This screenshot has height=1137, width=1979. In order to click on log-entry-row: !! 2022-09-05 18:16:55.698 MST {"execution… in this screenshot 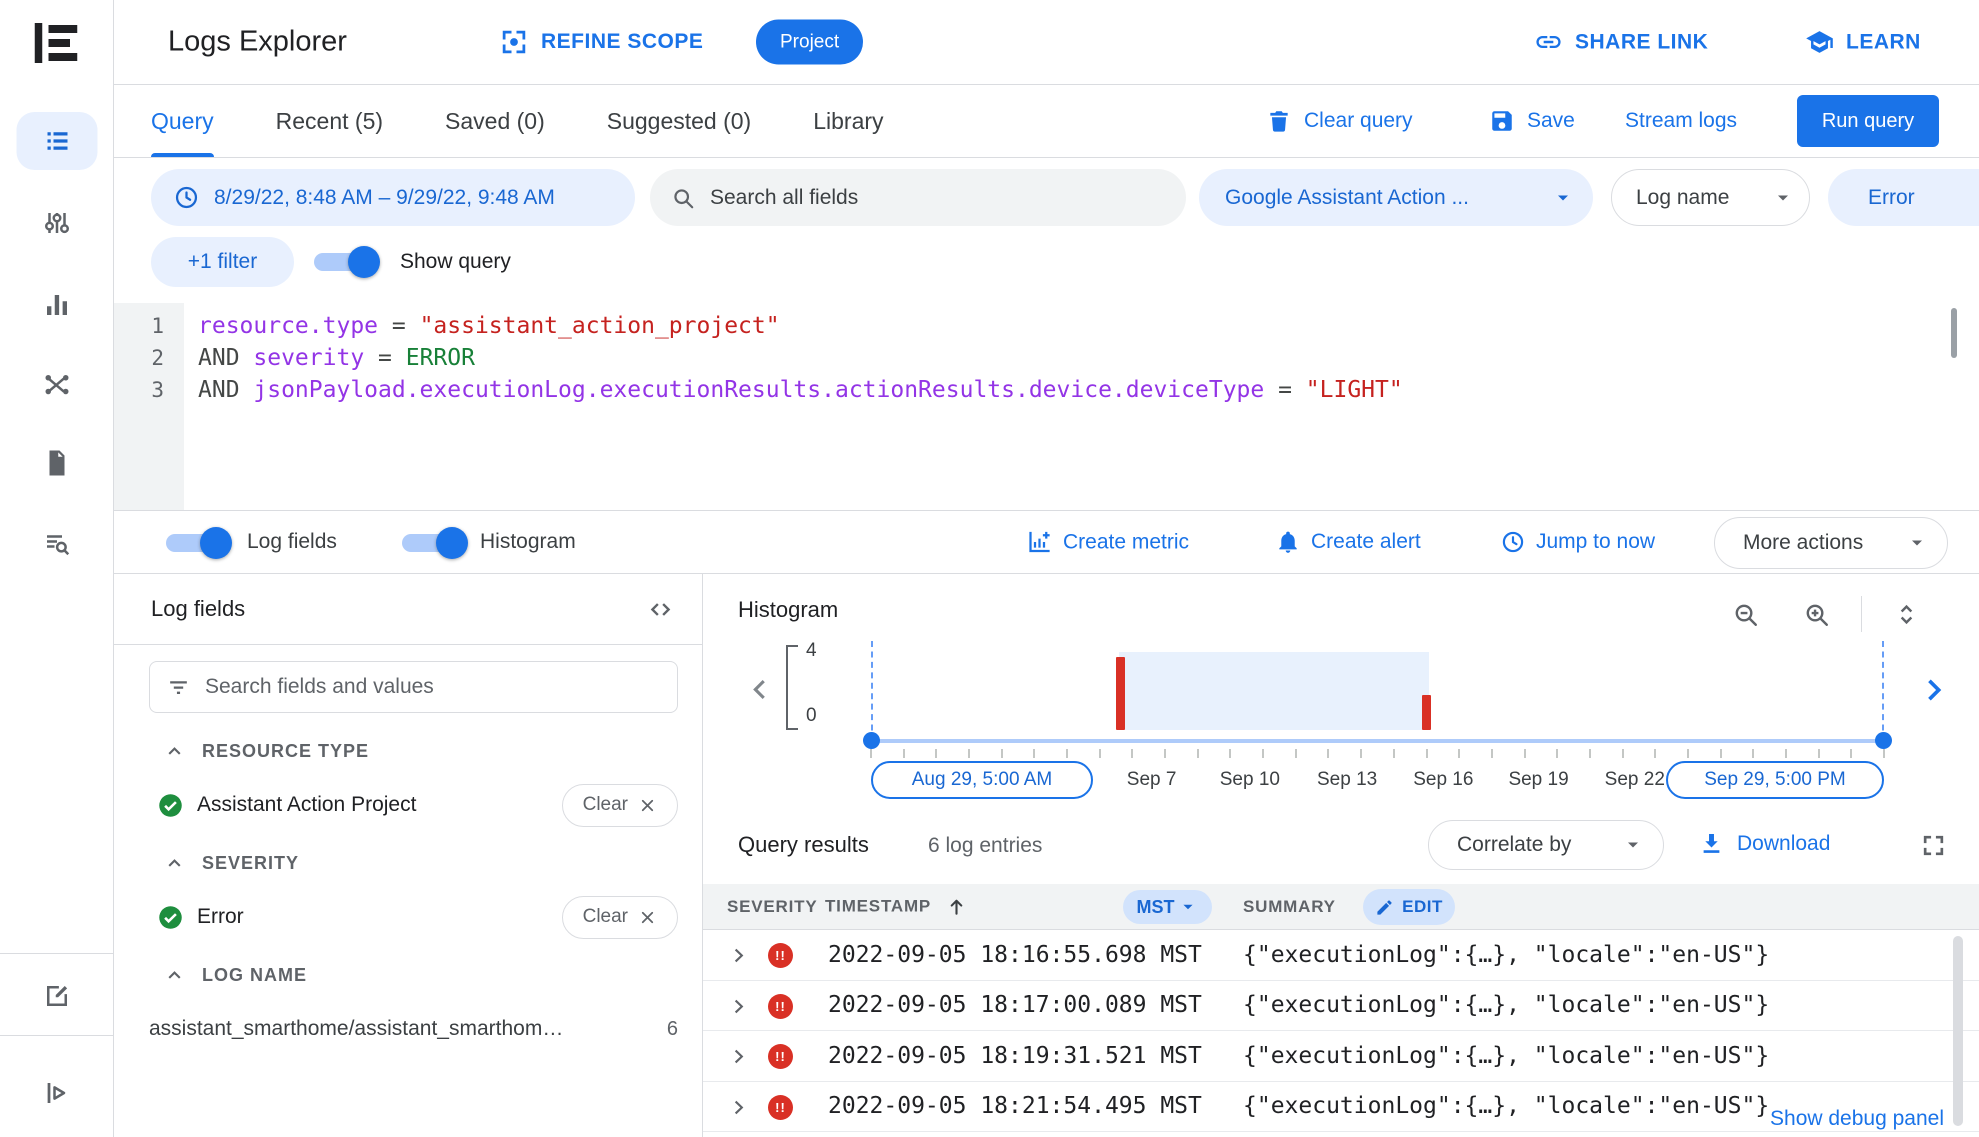, I will do `click(1341, 955)`.